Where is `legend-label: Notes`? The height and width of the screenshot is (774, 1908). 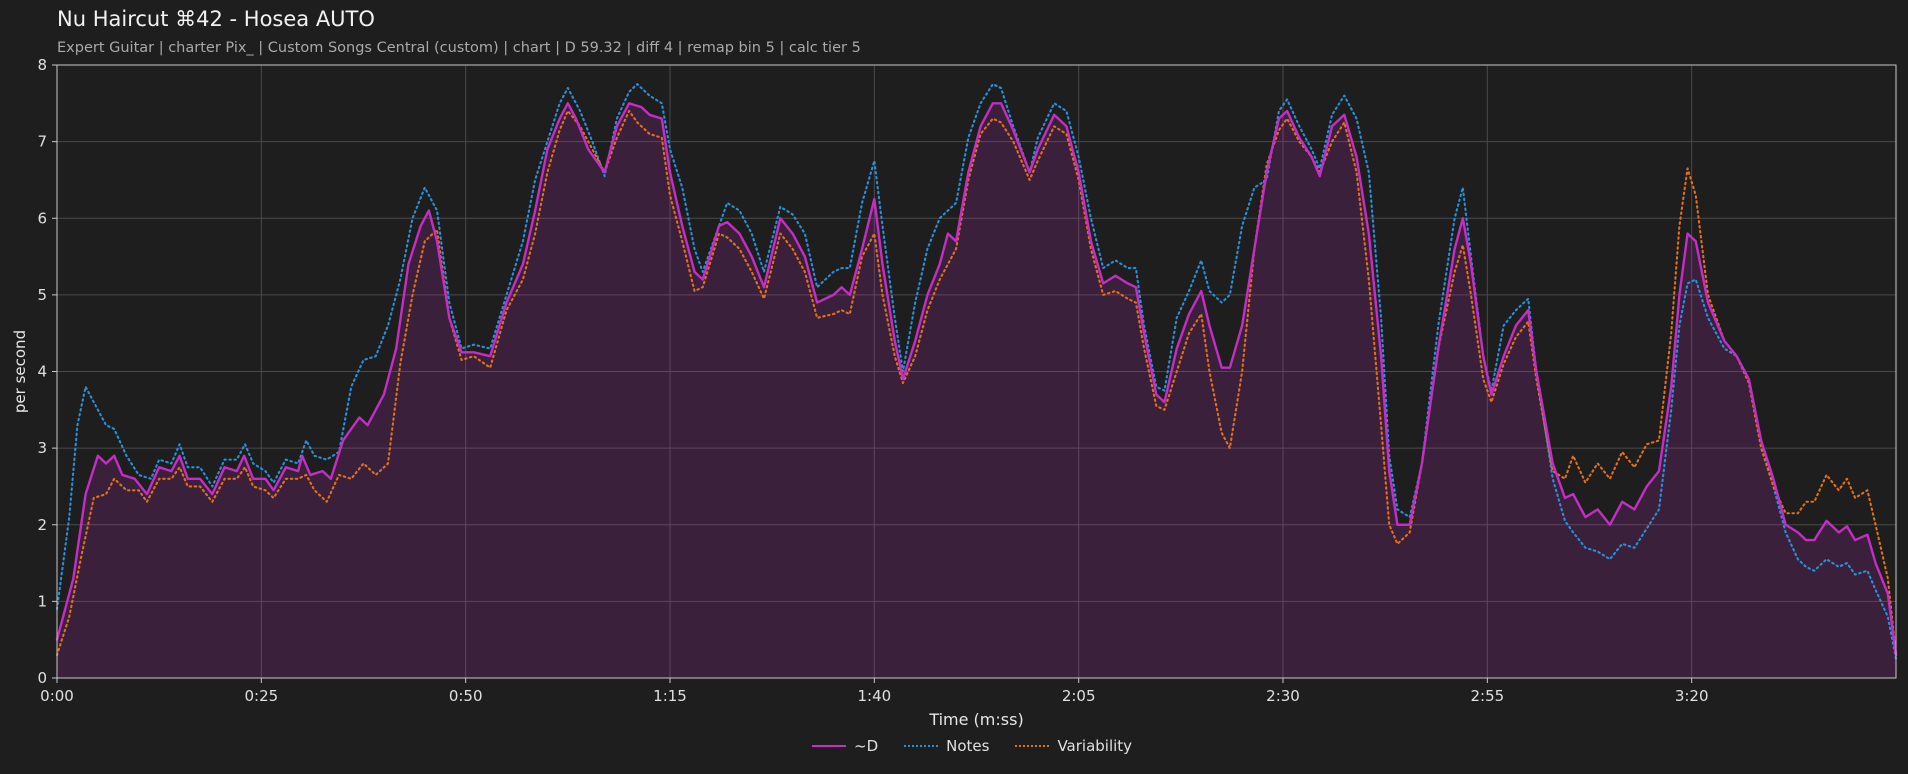 legend-label: Notes is located at coordinates (968, 746).